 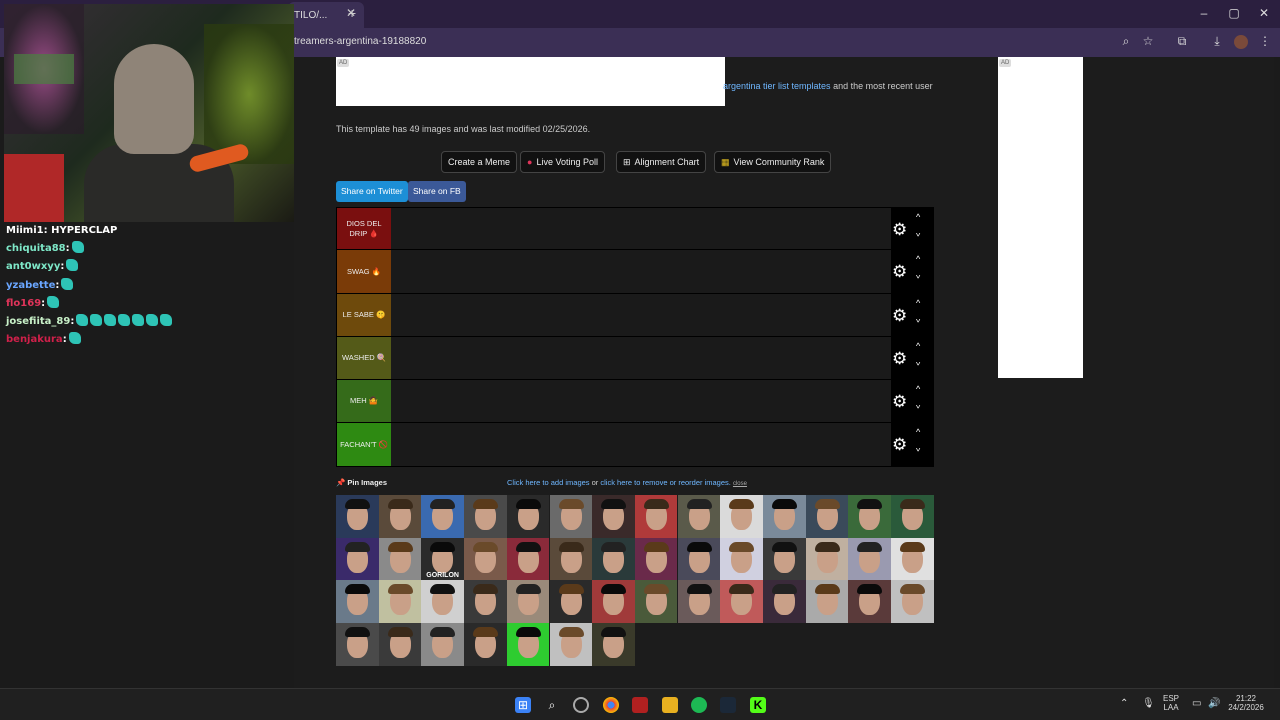 What do you see at coordinates (523, 705) in the screenshot?
I see `start-icon: ⊞` at bounding box center [523, 705].